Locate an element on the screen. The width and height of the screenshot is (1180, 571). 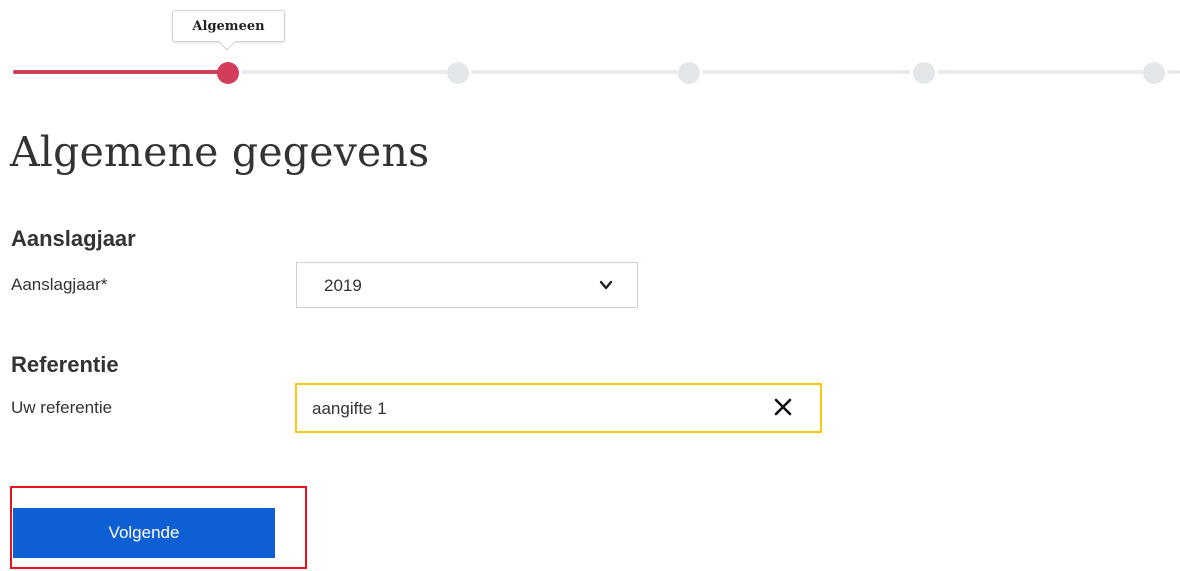
chevron-down-icon is located at coordinates (606, 285).